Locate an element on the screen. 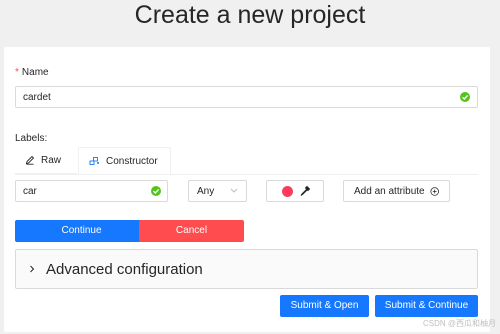  cancel-button: Cancel is located at coordinates (191, 231).